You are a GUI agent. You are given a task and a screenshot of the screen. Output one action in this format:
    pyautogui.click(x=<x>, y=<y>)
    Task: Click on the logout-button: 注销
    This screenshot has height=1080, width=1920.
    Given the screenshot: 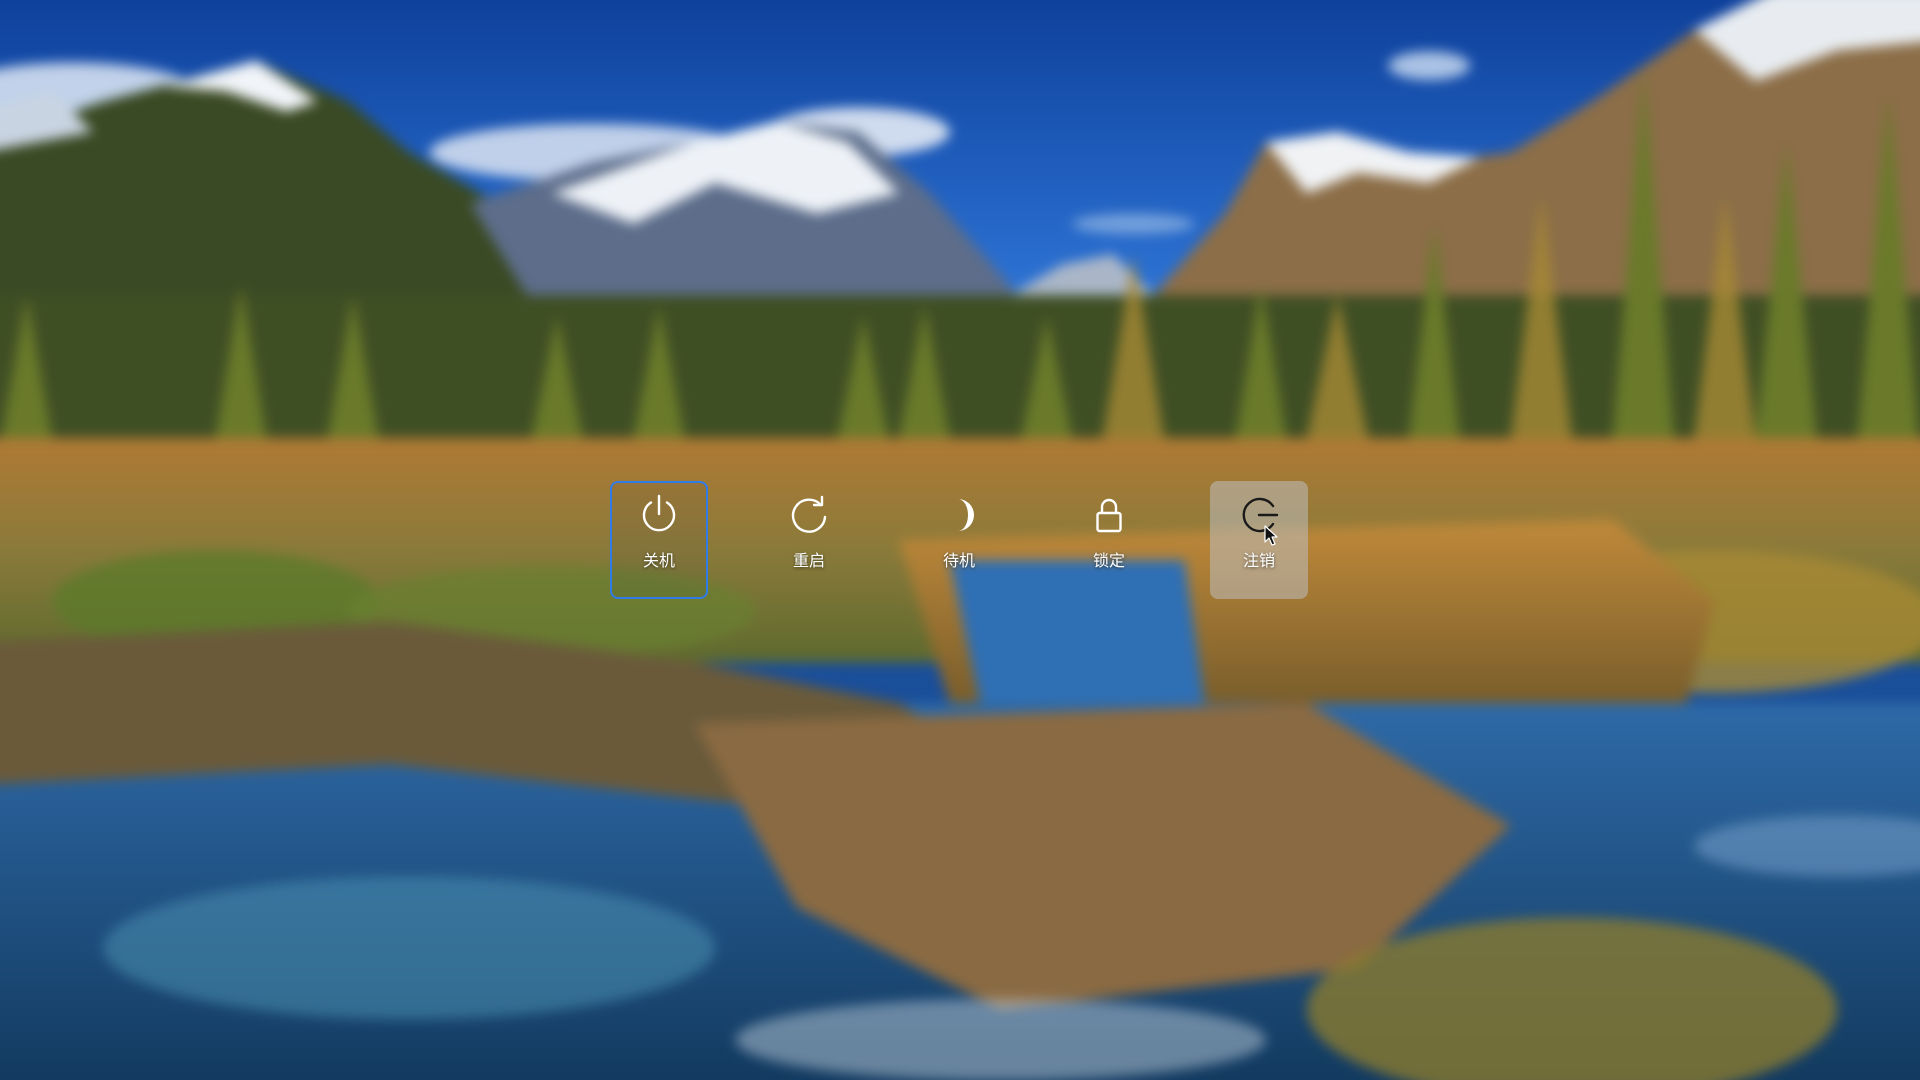 What is the action you would take?
    pyautogui.click(x=1259, y=540)
    